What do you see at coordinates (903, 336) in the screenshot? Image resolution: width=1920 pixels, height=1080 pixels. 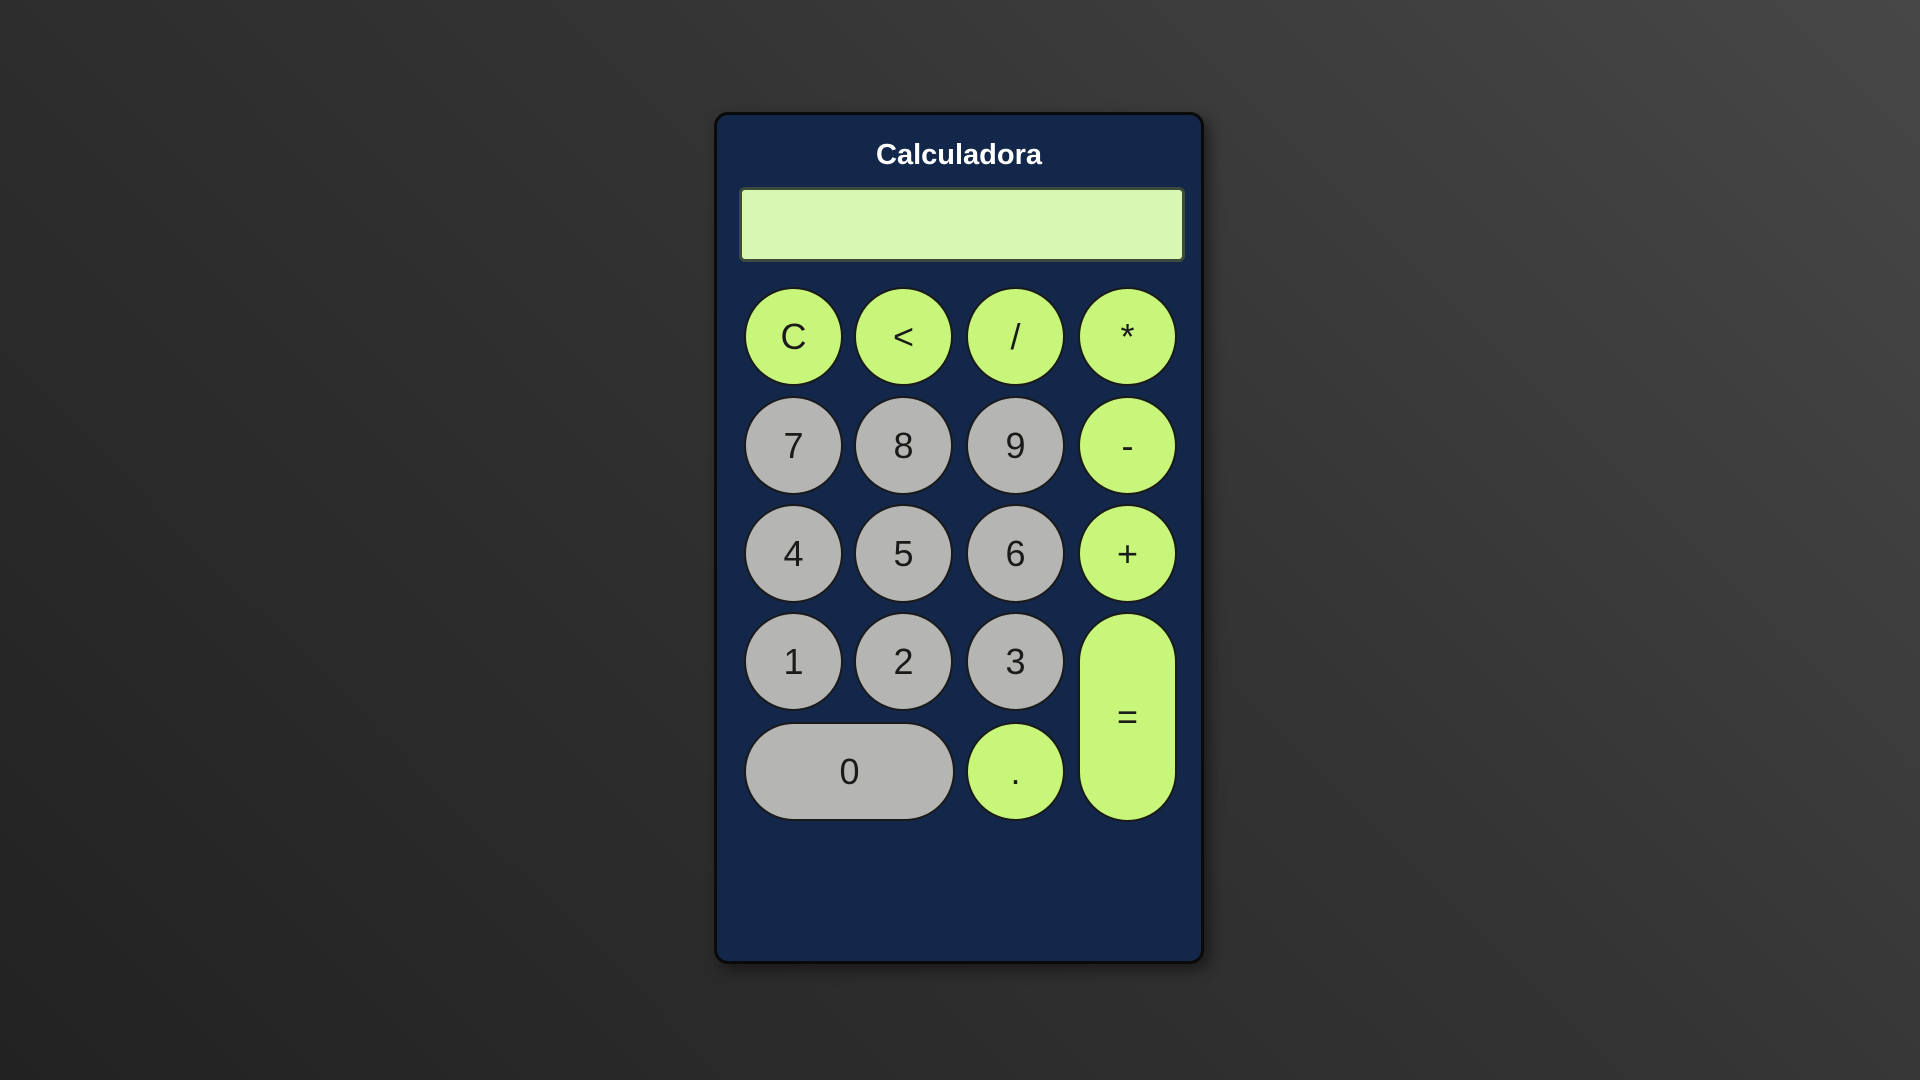 I see `backspace-button: <` at bounding box center [903, 336].